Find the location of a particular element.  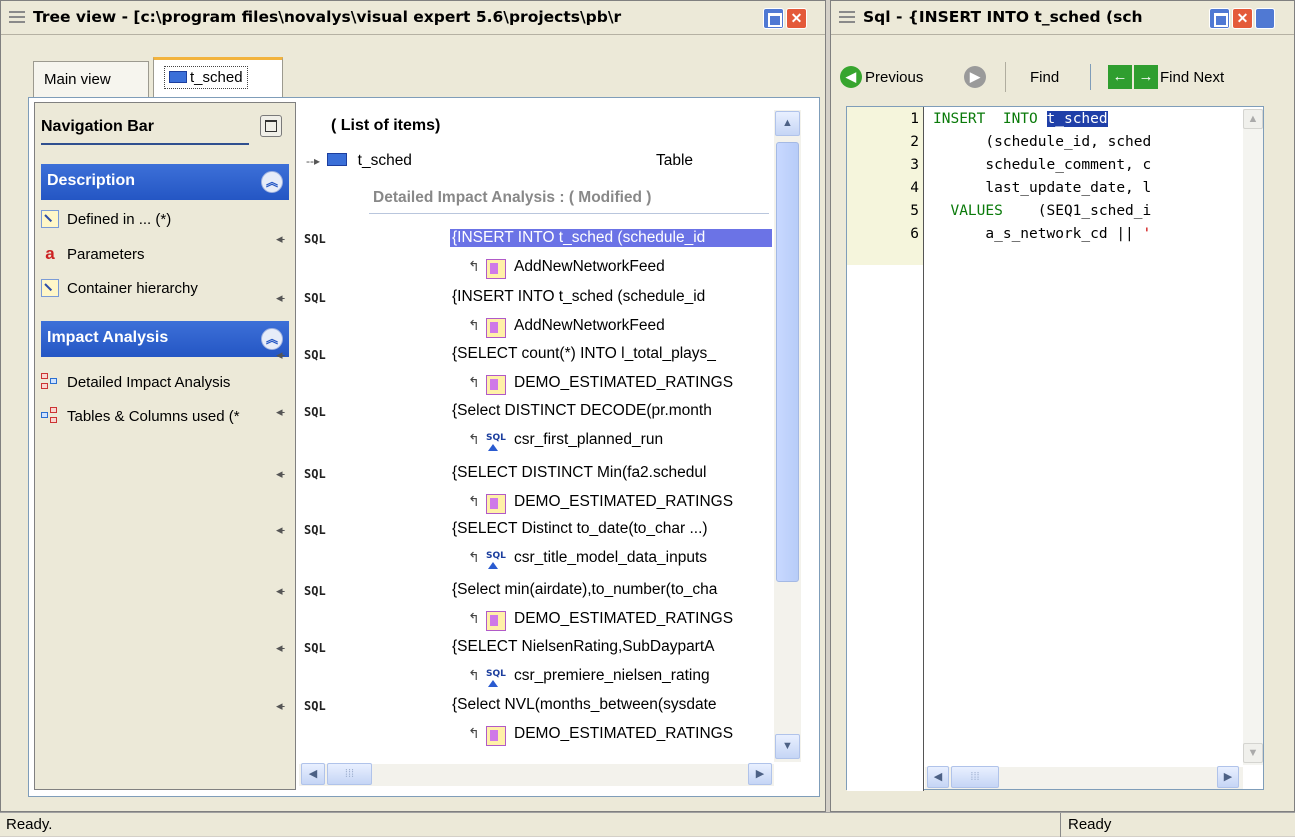

tab-main-view: Main view is located at coordinates (91, 79).